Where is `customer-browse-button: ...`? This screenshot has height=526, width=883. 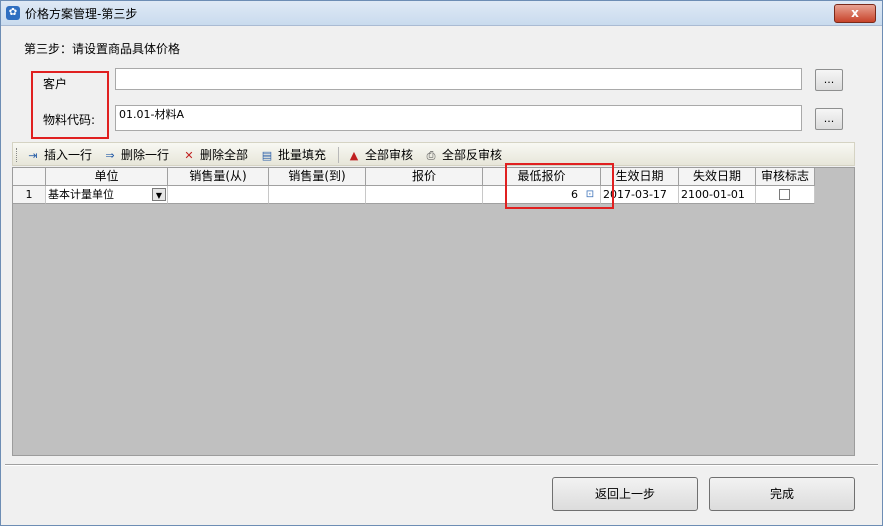
customer-browse-button: ... is located at coordinates (829, 80).